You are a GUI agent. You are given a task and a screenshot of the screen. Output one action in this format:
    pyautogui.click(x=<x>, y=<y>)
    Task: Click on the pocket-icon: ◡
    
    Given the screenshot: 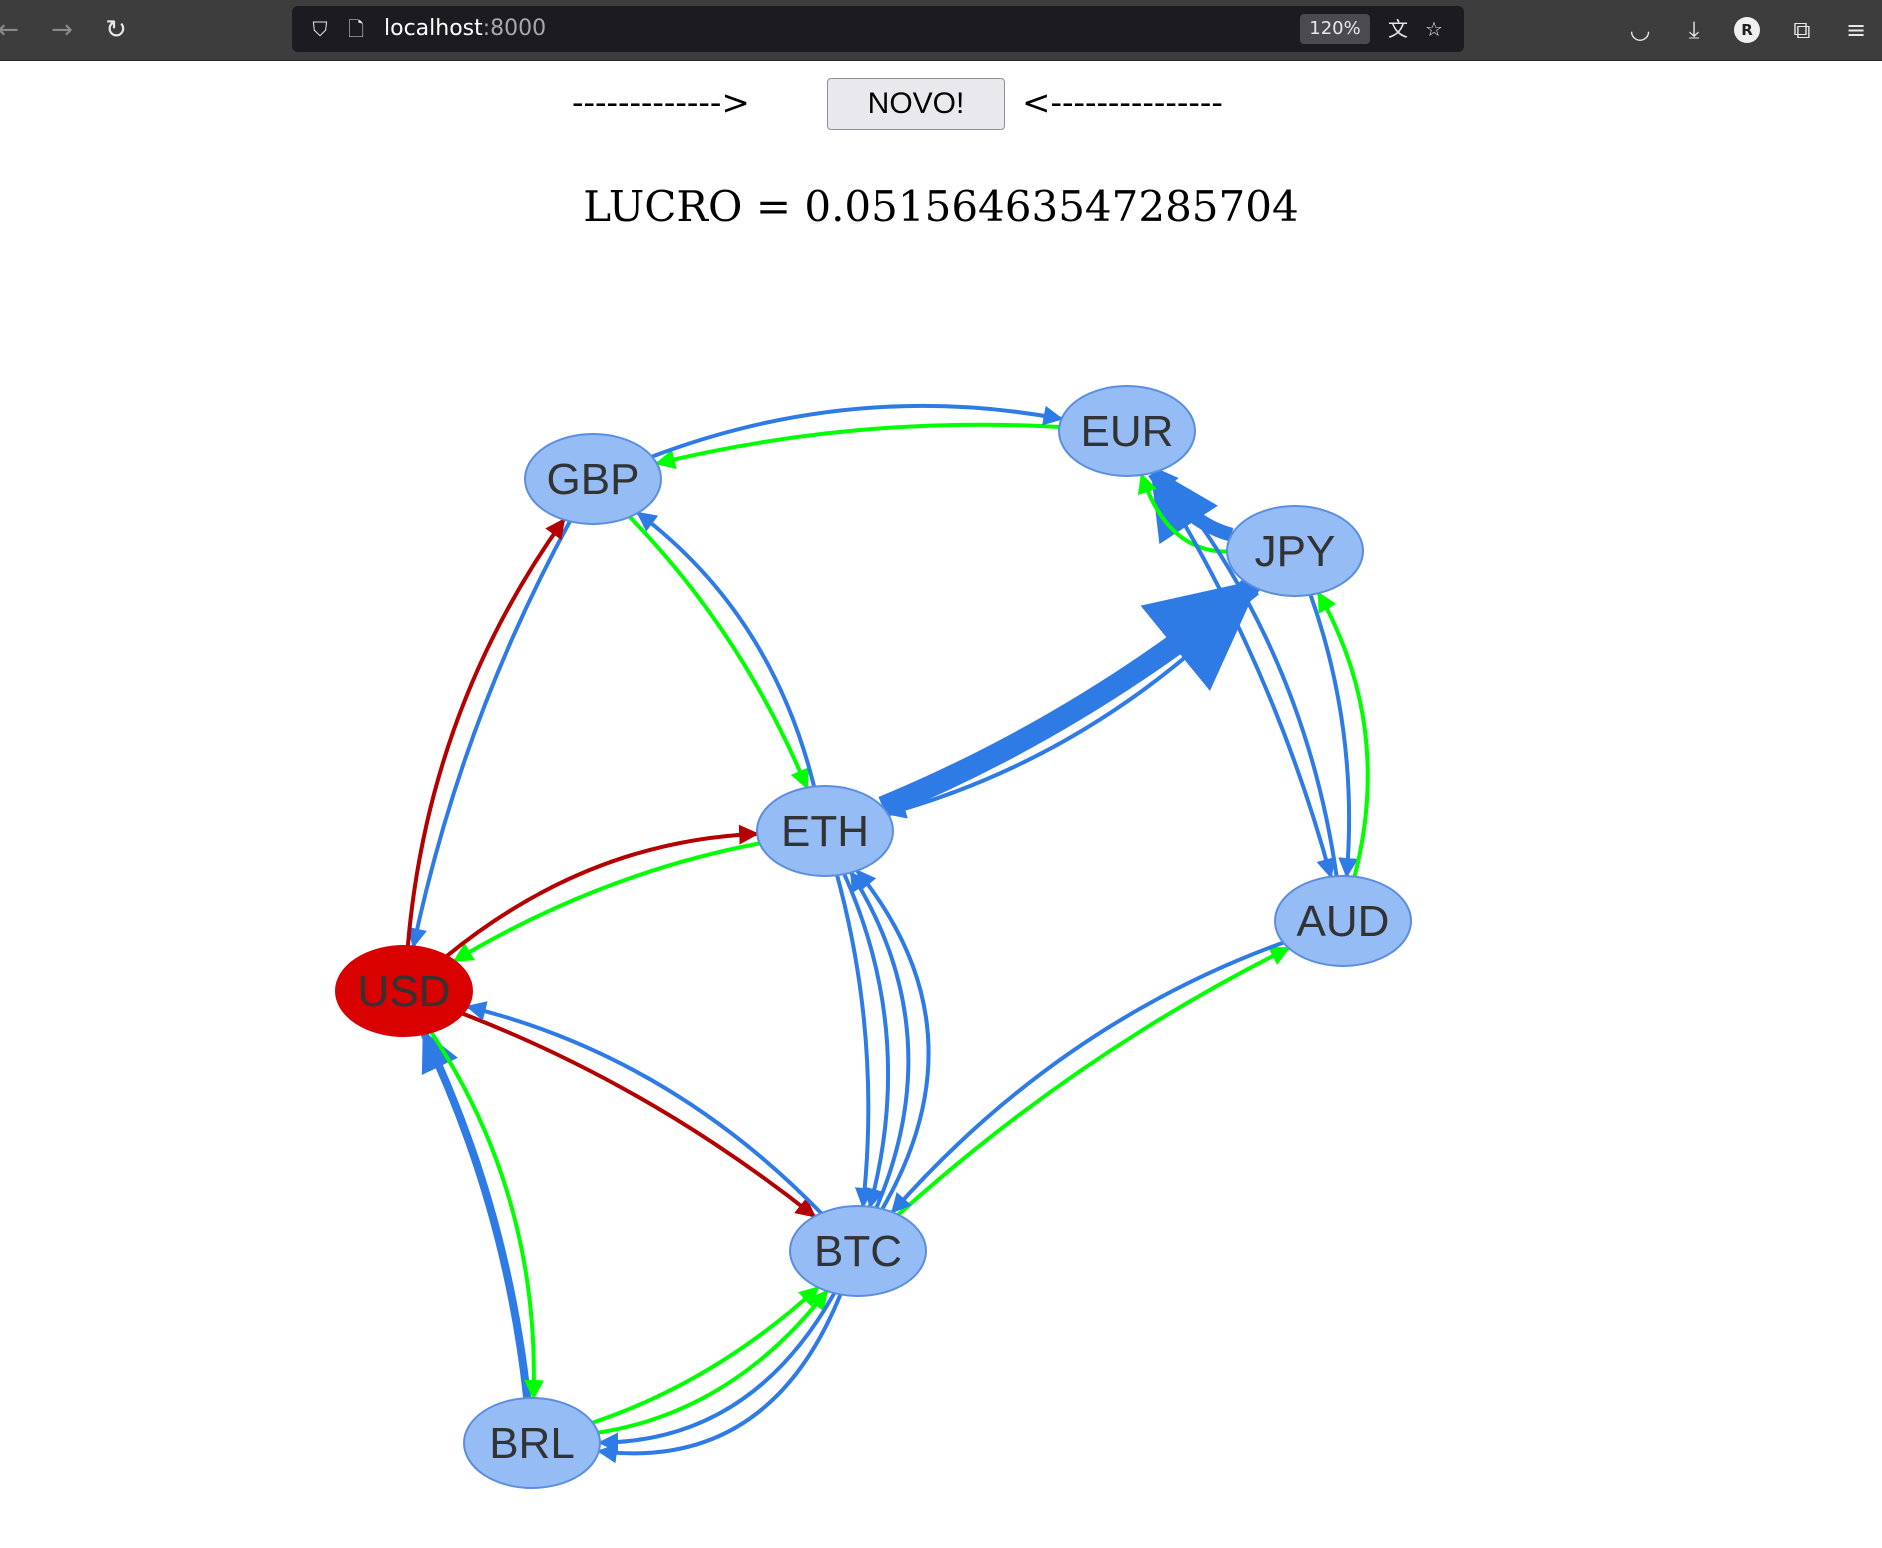 What is the action you would take?
    pyautogui.click(x=1640, y=30)
    